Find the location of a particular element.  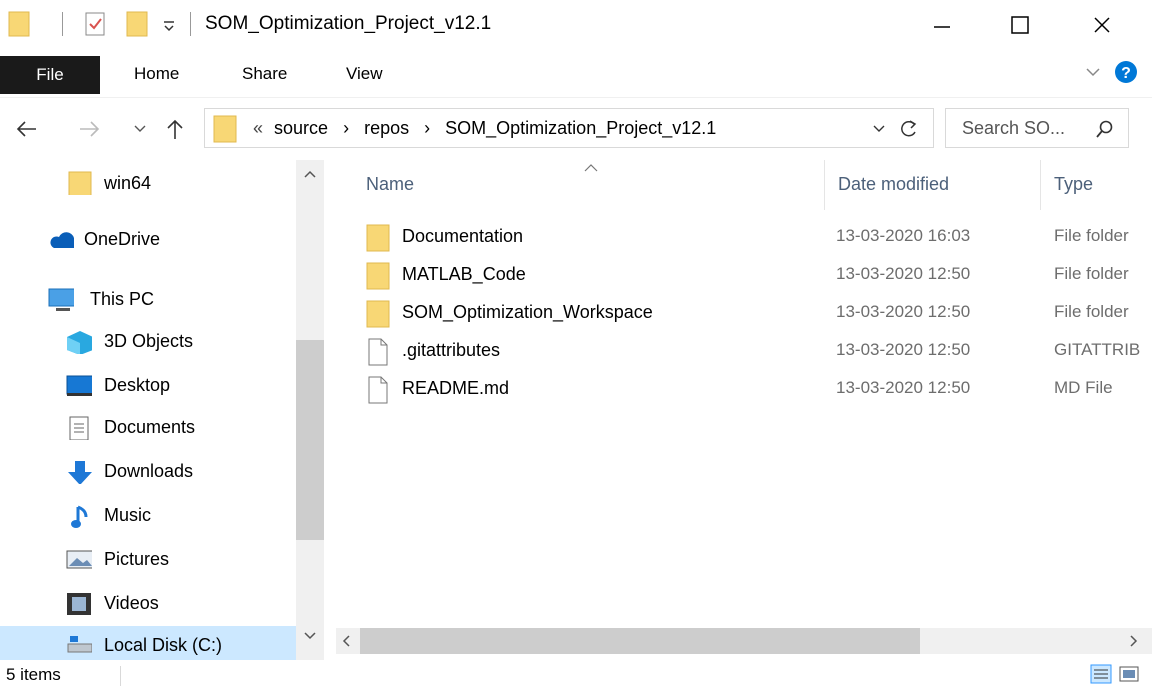

scroll-up-chevron-icon is located at coordinates (310, 174).